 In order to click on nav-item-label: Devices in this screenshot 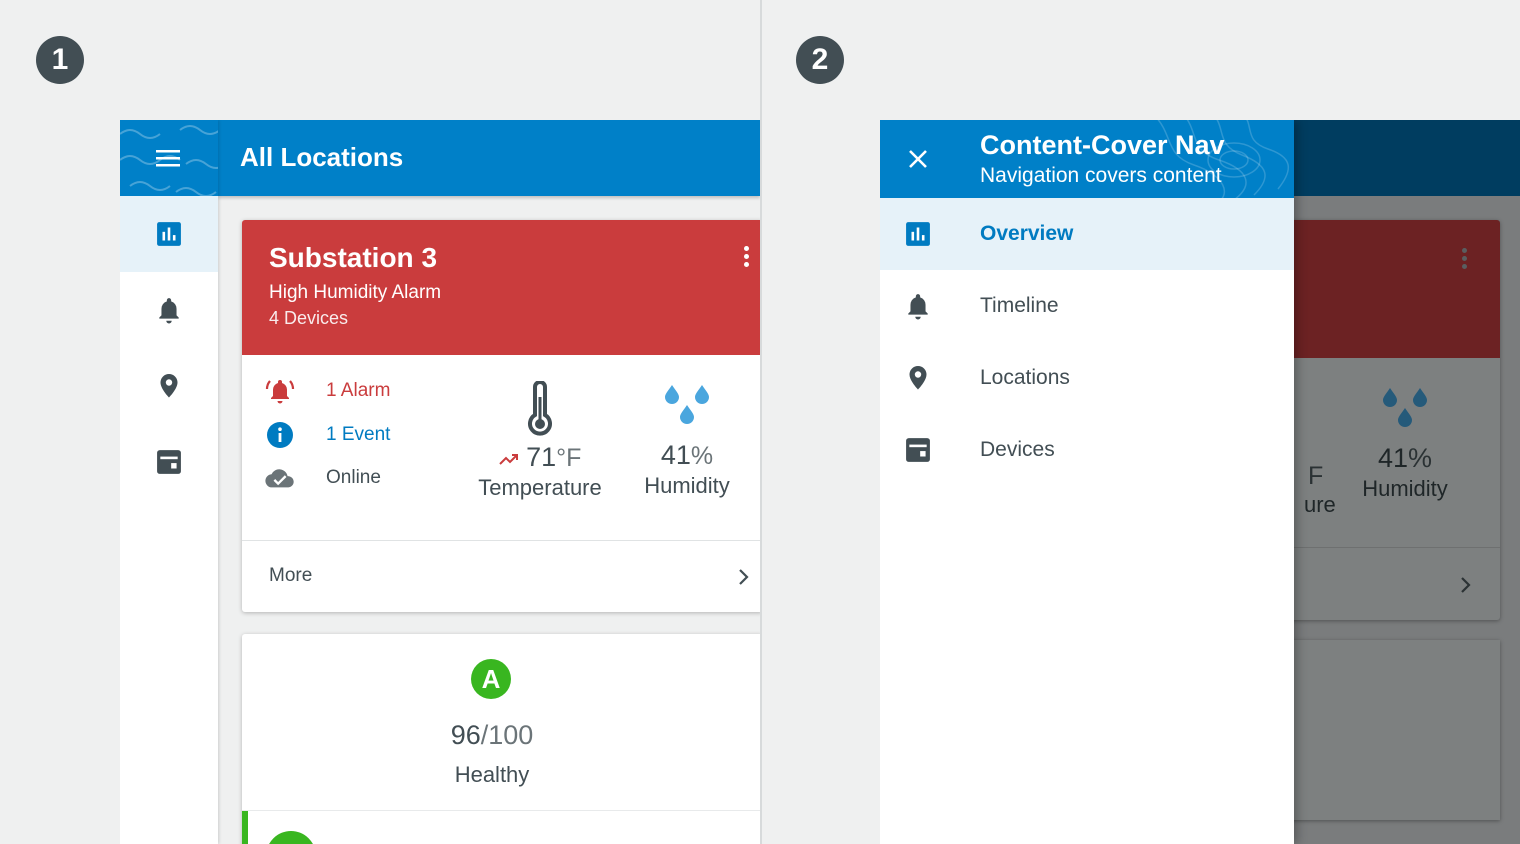, I will do `click(1017, 449)`.